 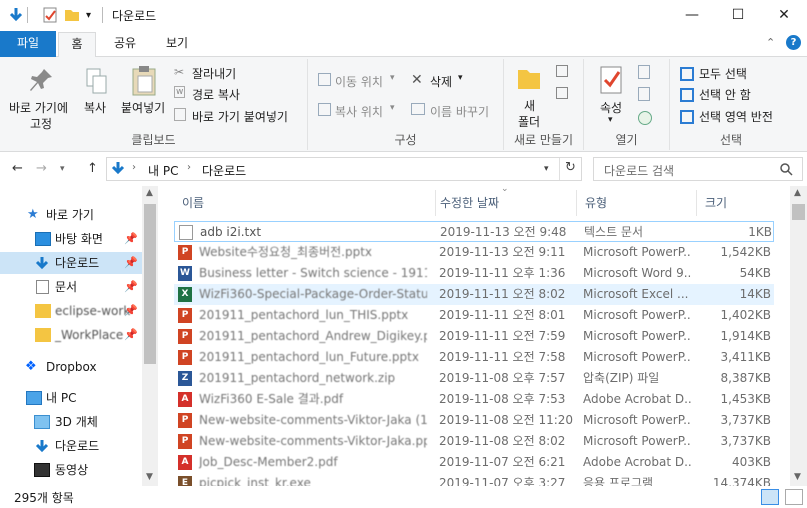 I want to click on column-header-type: 유형, so click(x=637, y=203).